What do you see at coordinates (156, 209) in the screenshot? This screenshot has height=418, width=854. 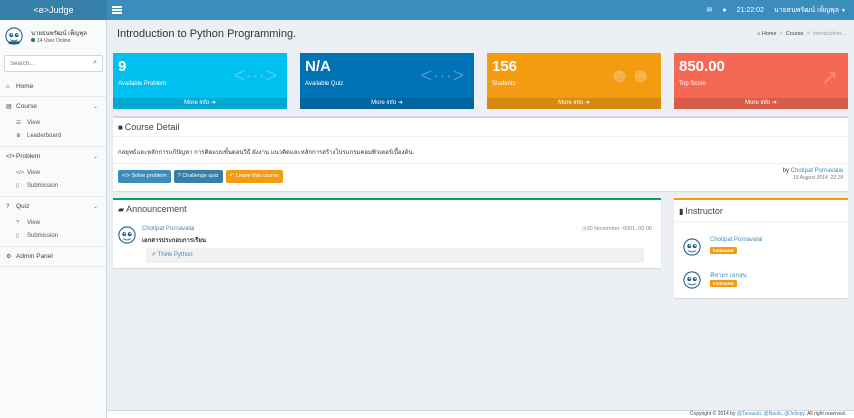 I see `announcement-title: Announcement` at bounding box center [156, 209].